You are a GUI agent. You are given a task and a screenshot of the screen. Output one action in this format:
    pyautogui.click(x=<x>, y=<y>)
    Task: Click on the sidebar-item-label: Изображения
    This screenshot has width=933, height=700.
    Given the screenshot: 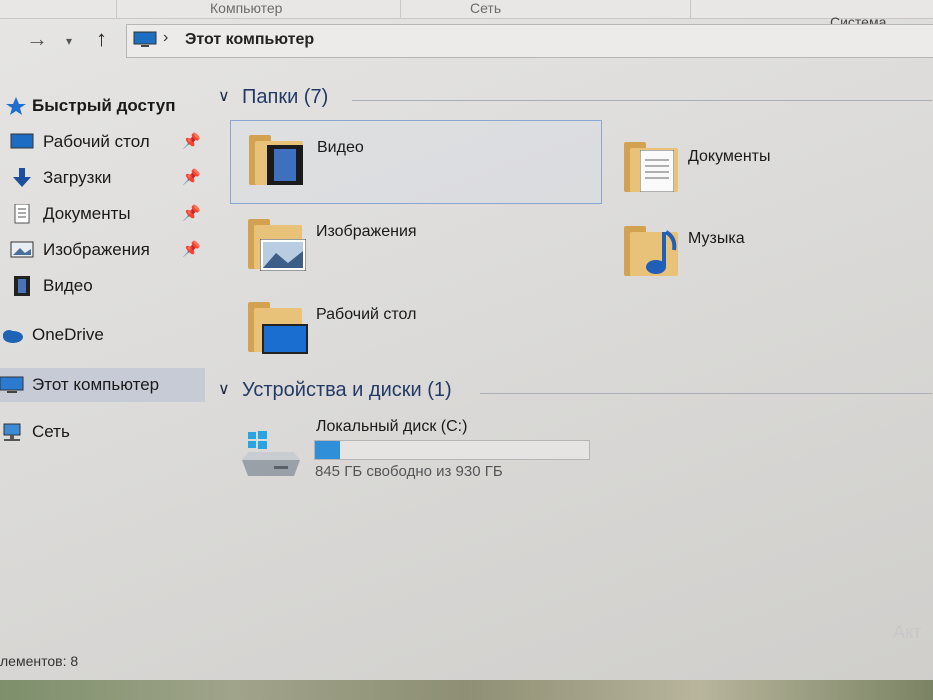 What is the action you would take?
    pyautogui.click(x=96, y=249)
    